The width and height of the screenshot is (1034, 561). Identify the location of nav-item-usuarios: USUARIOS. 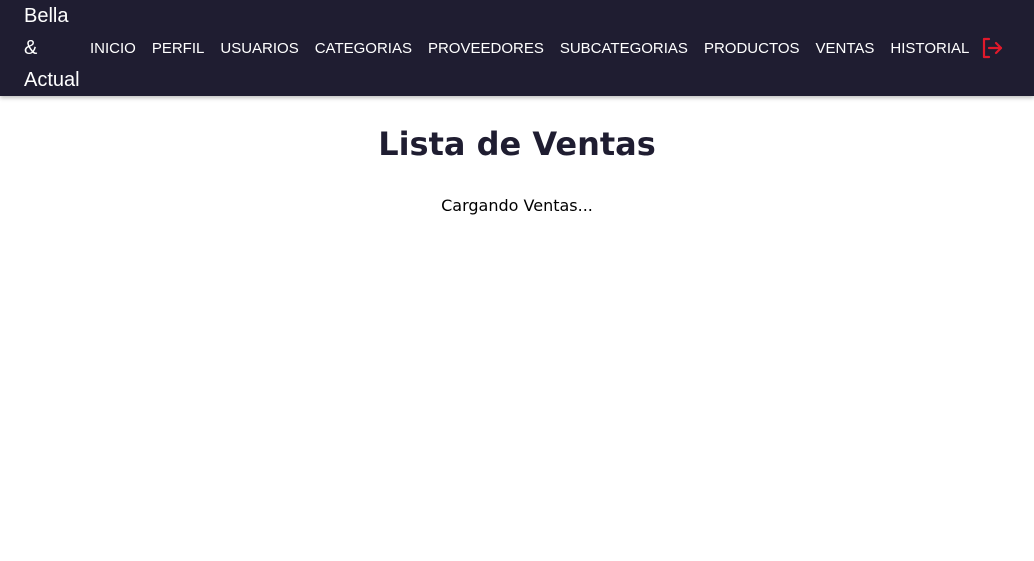
(259, 48).